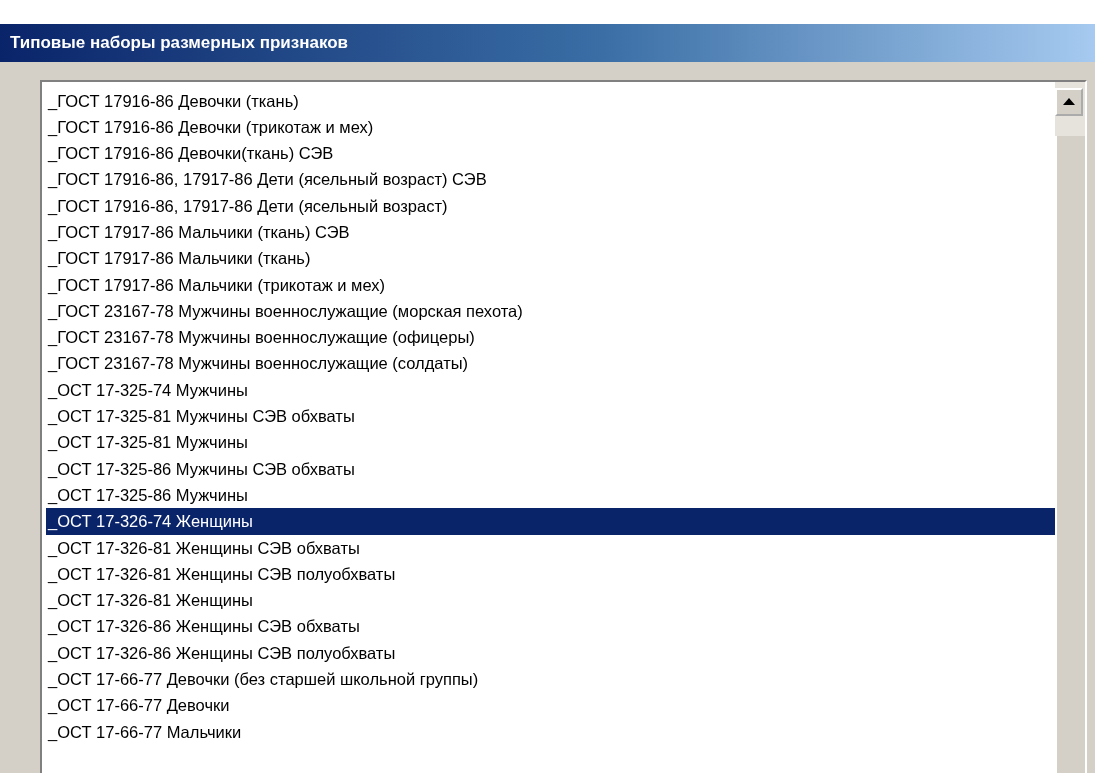 The height and width of the screenshot is (773, 1095). Describe the element at coordinates (550, 679) in the screenshot. I see `list-item: _ОСТ 17-66-77 Девочки (без старшей школьной группы)` at that location.